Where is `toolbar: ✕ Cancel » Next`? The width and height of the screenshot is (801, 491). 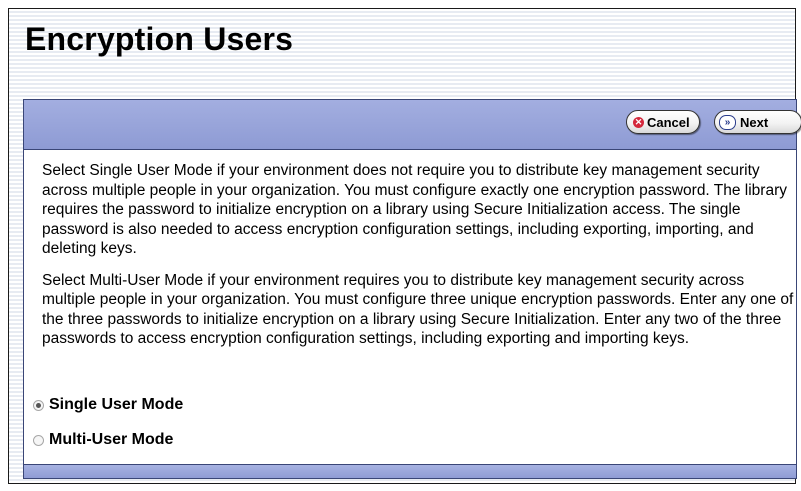
toolbar: ✕ Cancel » Next is located at coordinates (412, 125).